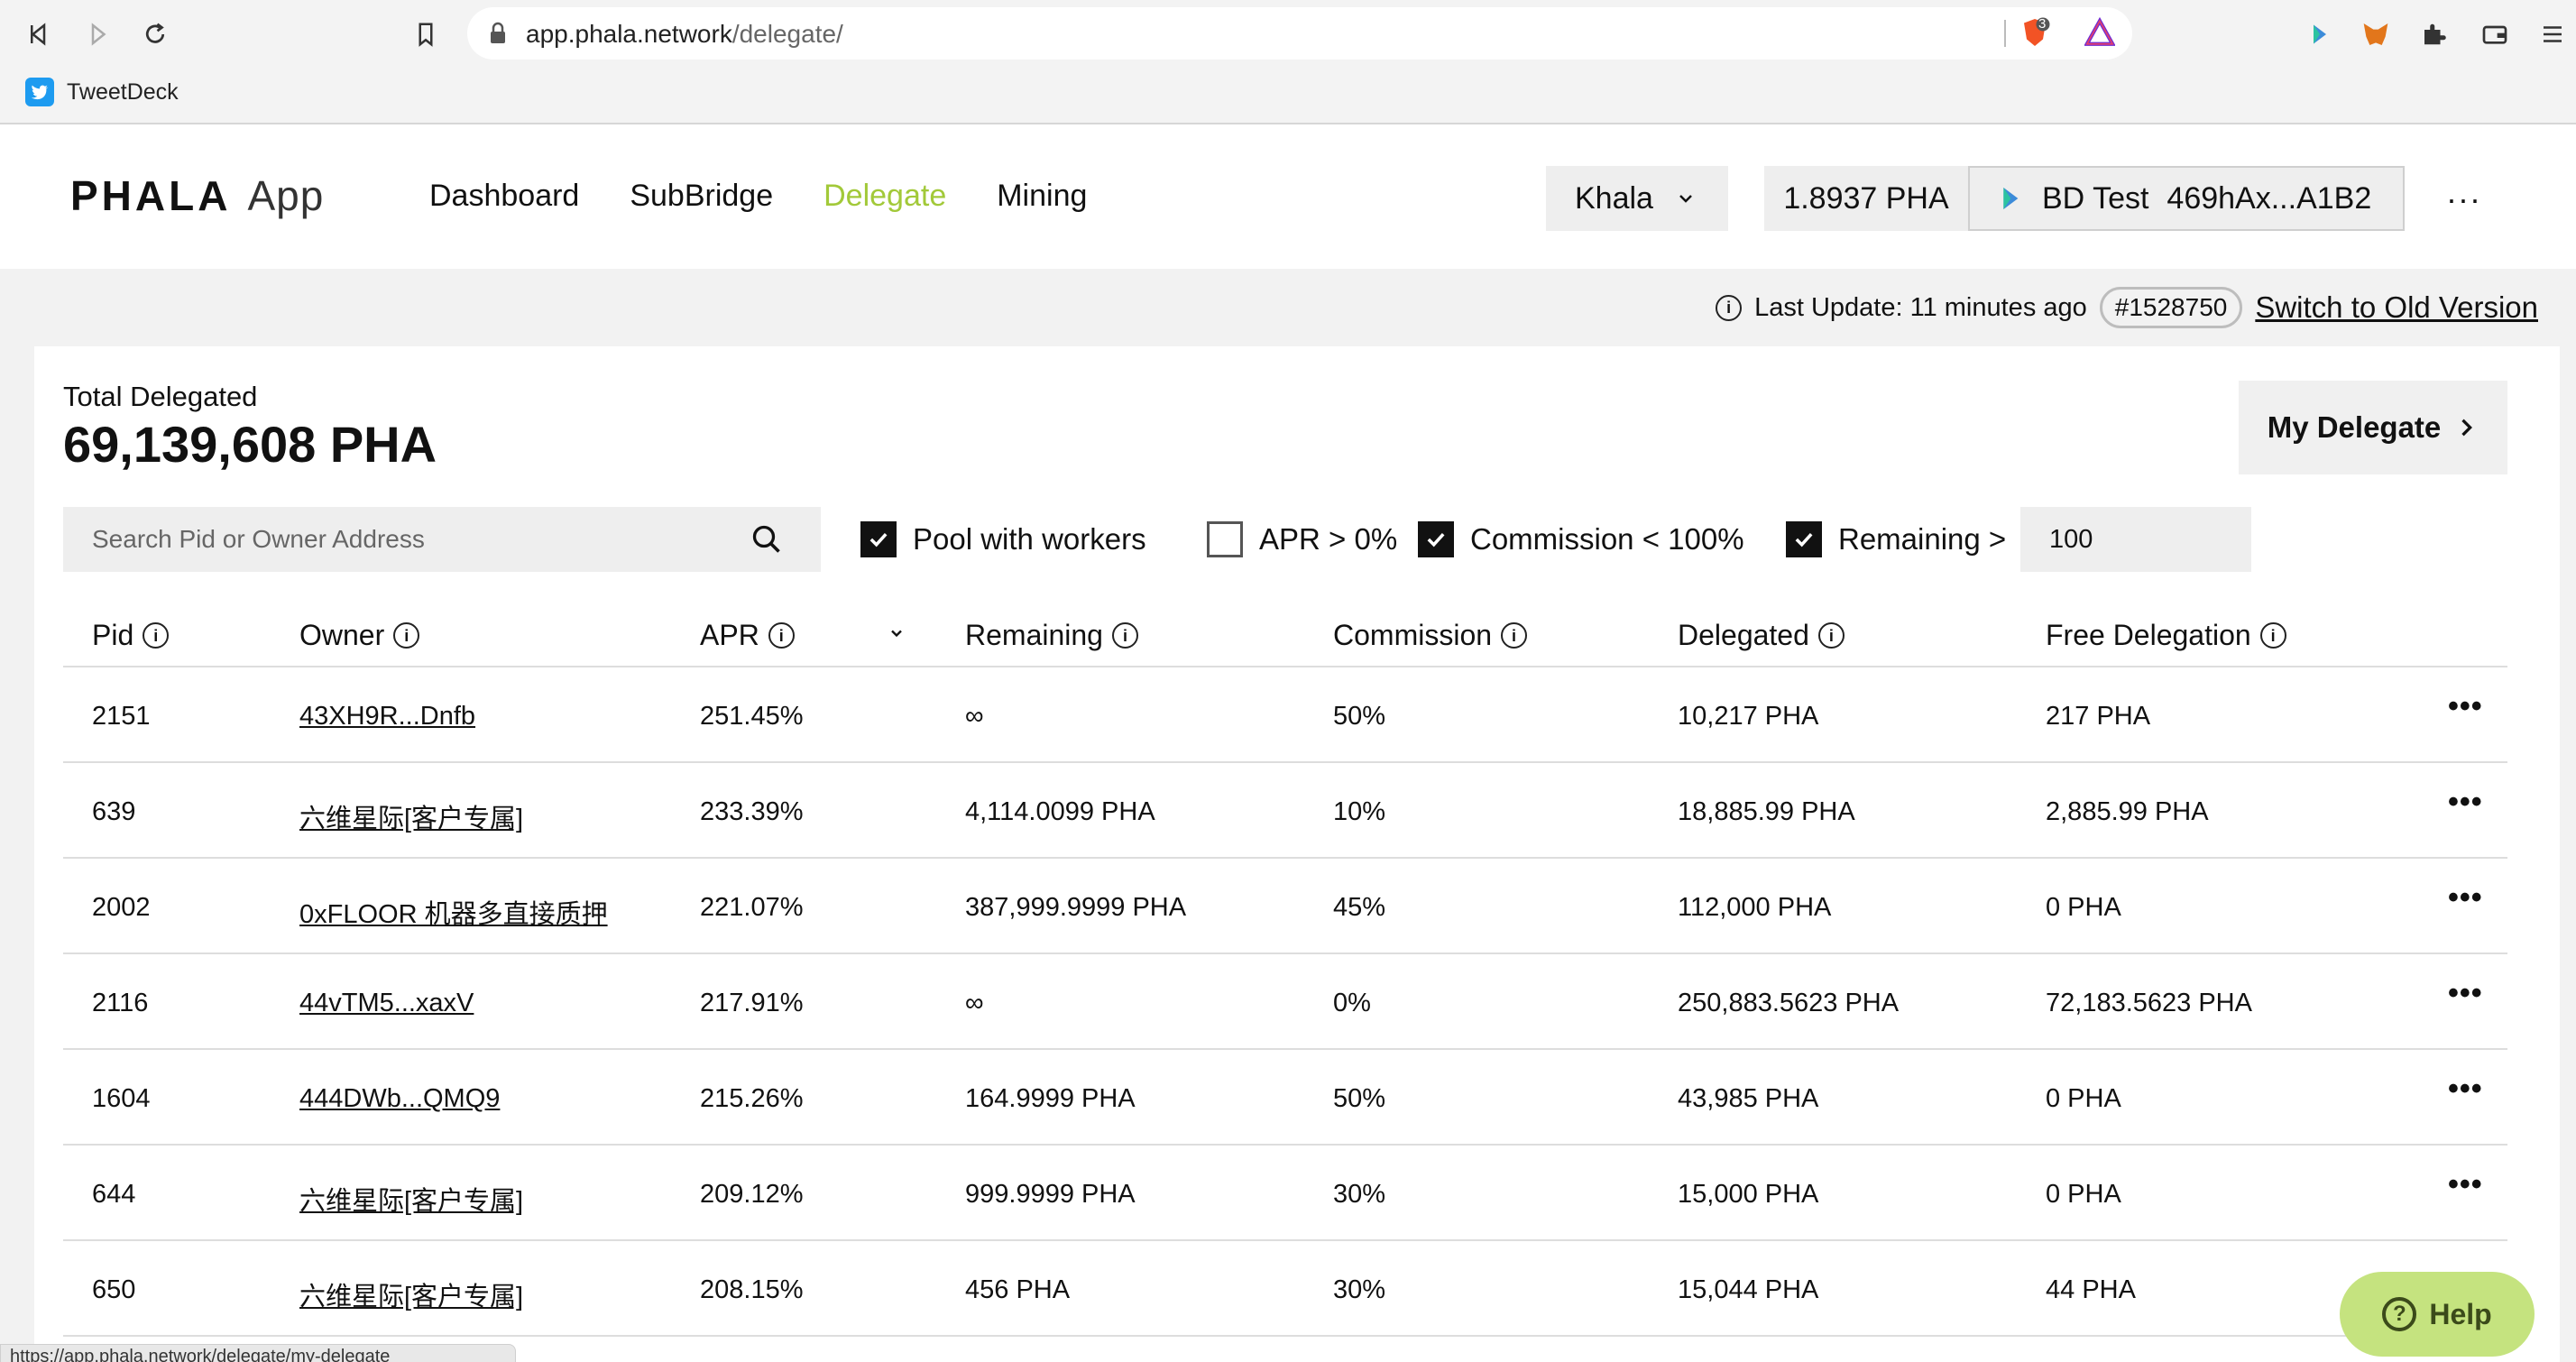 The height and width of the screenshot is (1362, 2576). What do you see at coordinates (1359, 1194) in the screenshot?
I see `cell-commission: 30%` at bounding box center [1359, 1194].